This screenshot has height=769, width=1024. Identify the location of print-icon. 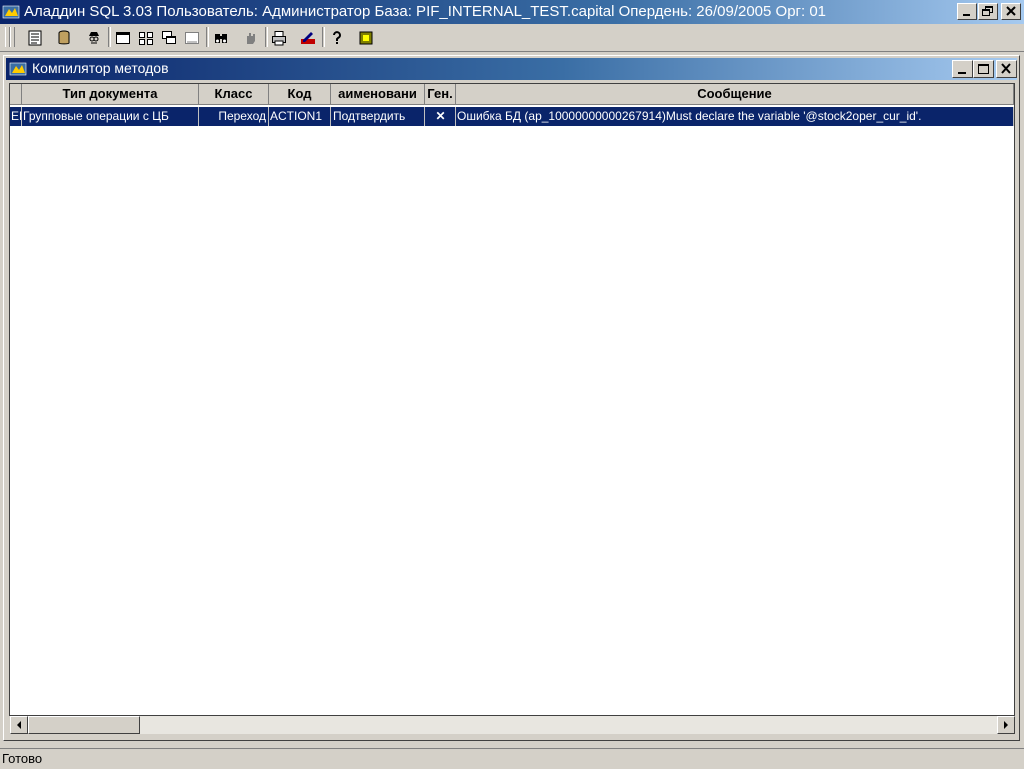
(279, 38).